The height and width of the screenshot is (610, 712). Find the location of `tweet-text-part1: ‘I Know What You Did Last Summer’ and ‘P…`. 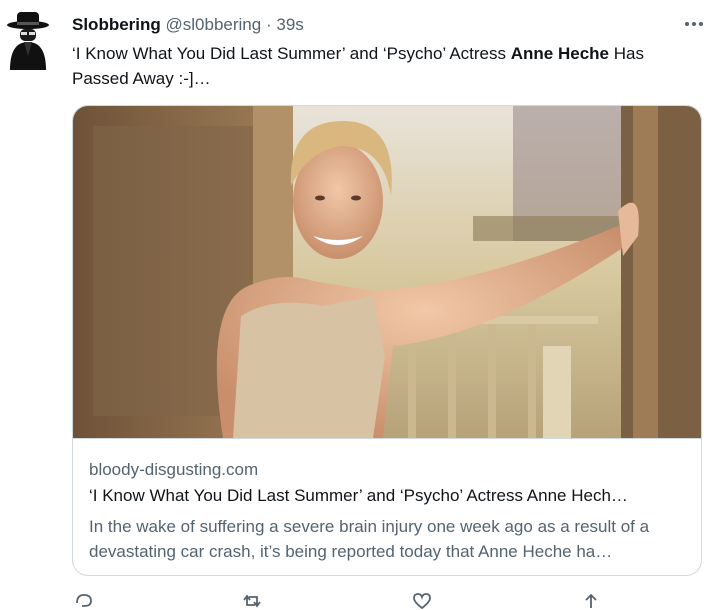

tweet-text-part1: ‘I Know What You Did Last Summer’ and ‘P… is located at coordinates (291, 53).